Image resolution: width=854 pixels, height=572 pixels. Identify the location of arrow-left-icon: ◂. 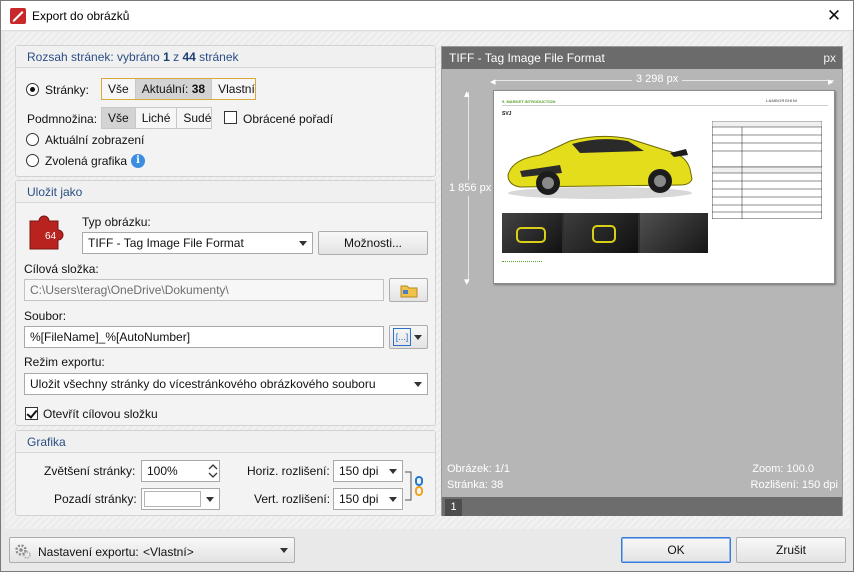
(493, 82).